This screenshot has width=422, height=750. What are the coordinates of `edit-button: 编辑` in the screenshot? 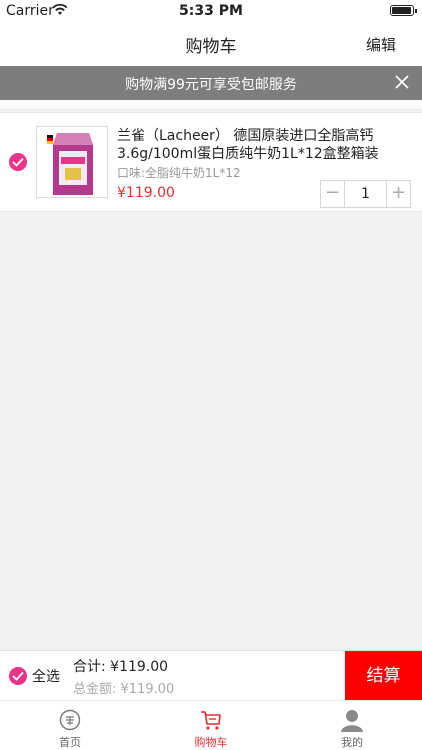 It's located at (381, 44).